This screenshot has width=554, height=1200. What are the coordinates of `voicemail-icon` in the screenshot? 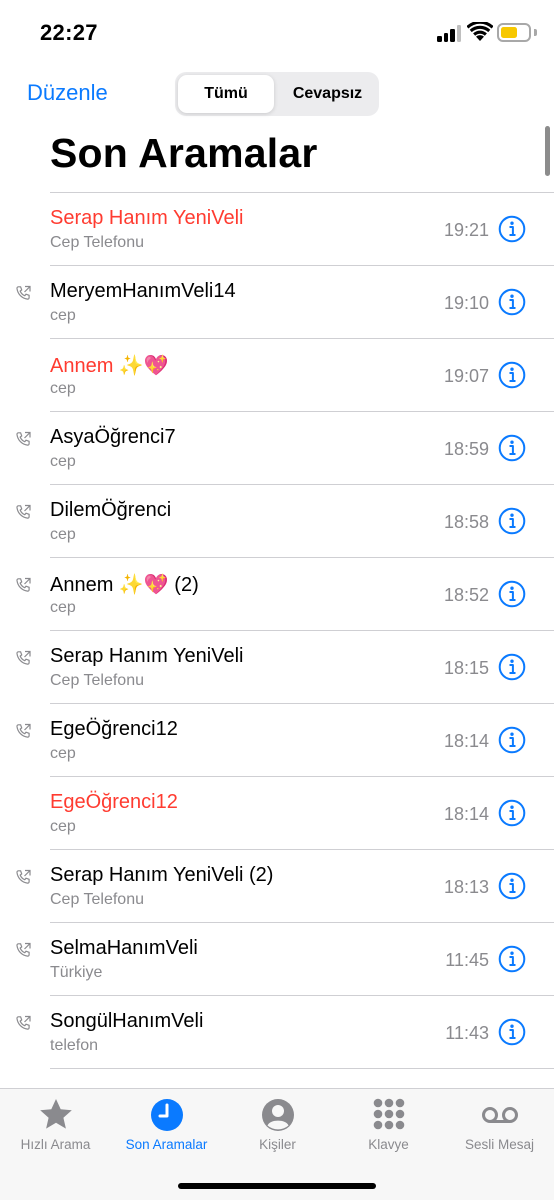 It's located at (500, 1115).